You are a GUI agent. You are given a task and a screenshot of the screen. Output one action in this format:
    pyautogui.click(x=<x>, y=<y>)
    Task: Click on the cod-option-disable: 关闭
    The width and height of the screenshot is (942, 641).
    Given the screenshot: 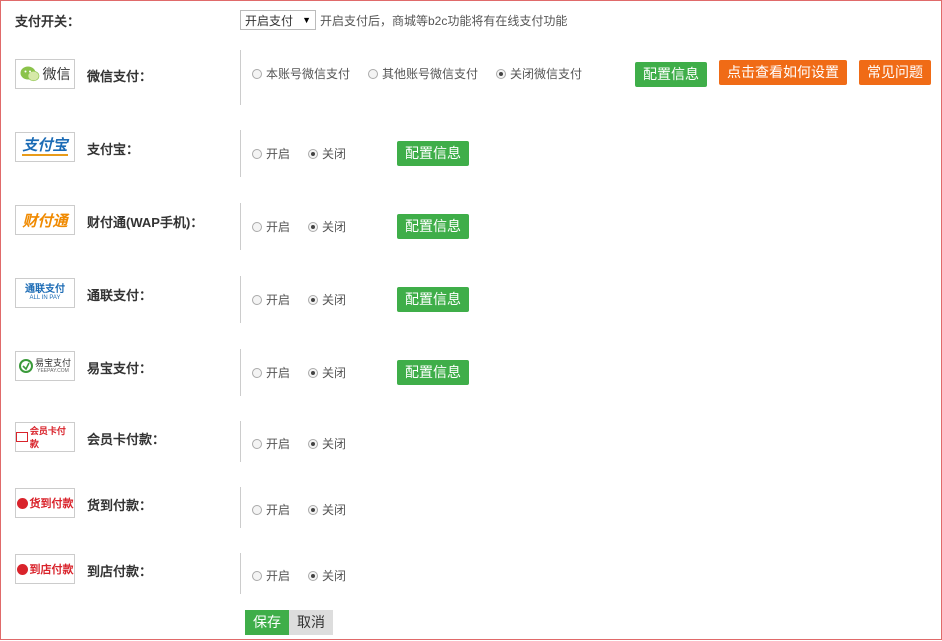 What is the action you would take?
    pyautogui.click(x=327, y=509)
    